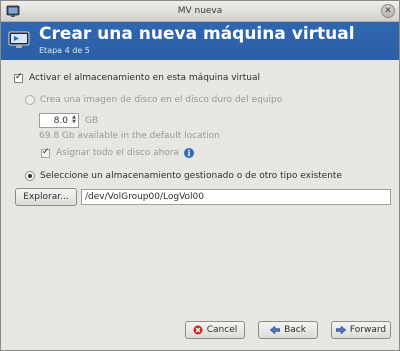  Describe the element at coordinates (92, 120) in the screenshot. I see `disk-size-unit: GB` at that location.